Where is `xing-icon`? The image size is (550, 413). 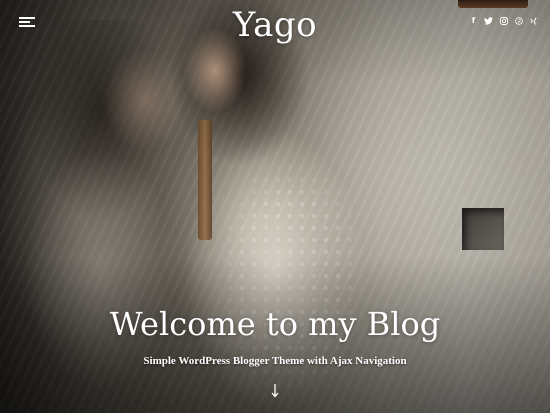
xing-icon is located at coordinates (533, 21).